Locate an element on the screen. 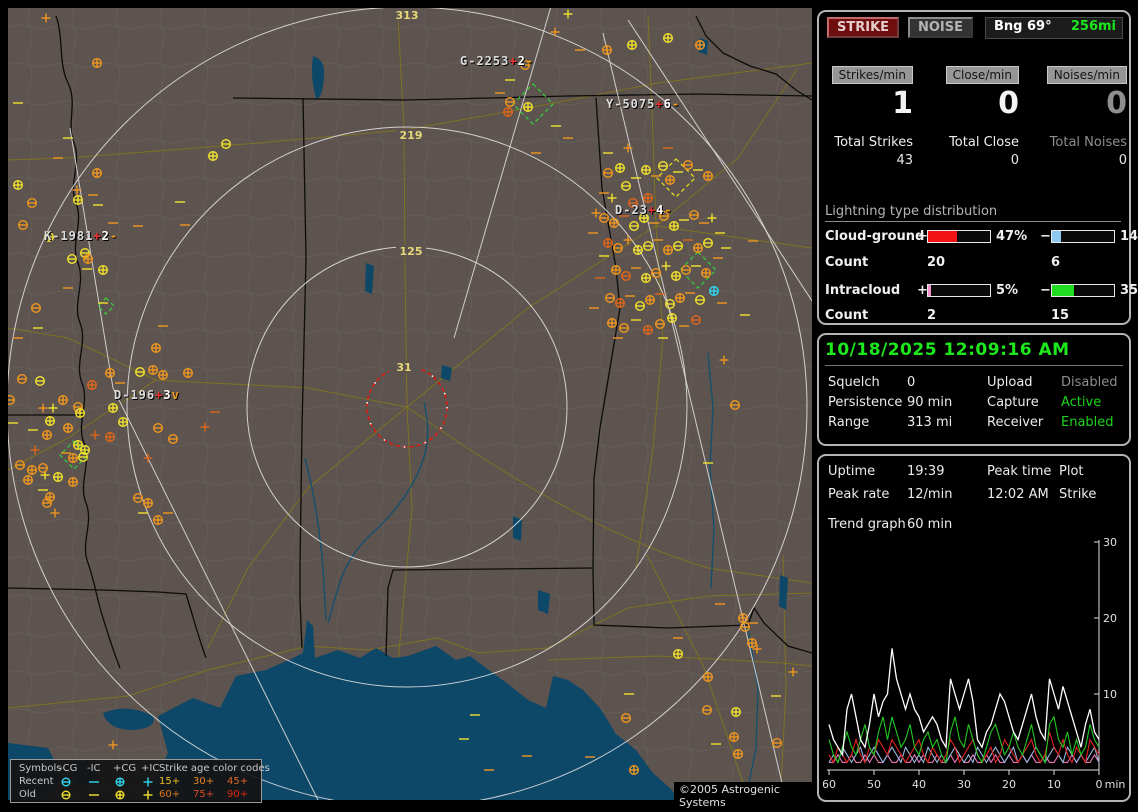 Image resolution: width=1138 pixels, height=812 pixels. y-tick-label: 30 is located at coordinates (1110, 543).